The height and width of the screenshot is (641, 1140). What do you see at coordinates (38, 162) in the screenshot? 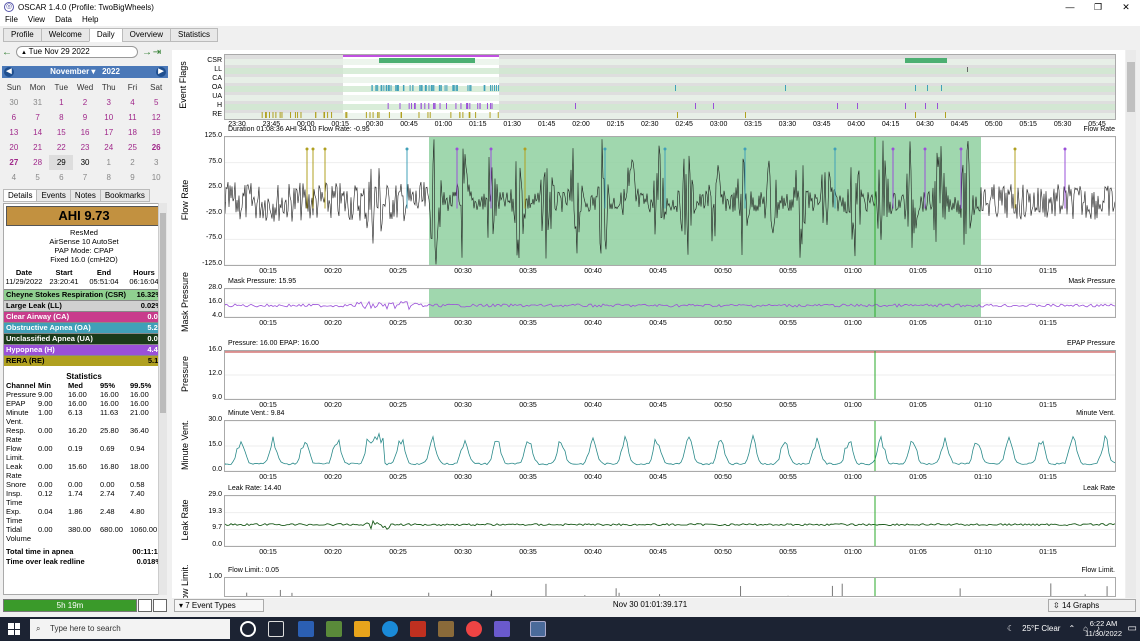
I see `calendar-day: 28` at bounding box center [38, 162].